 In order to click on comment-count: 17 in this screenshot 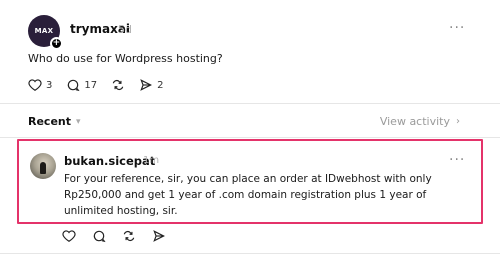, I will do `click(91, 85)`.